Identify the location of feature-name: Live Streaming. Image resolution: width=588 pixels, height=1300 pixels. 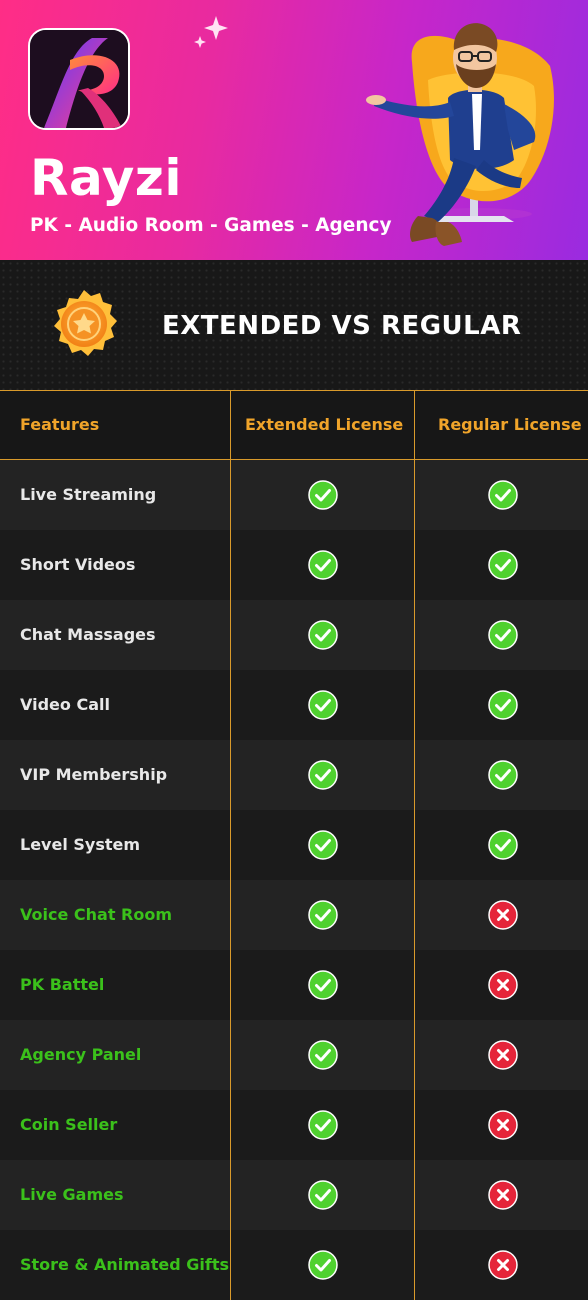
(88, 494).